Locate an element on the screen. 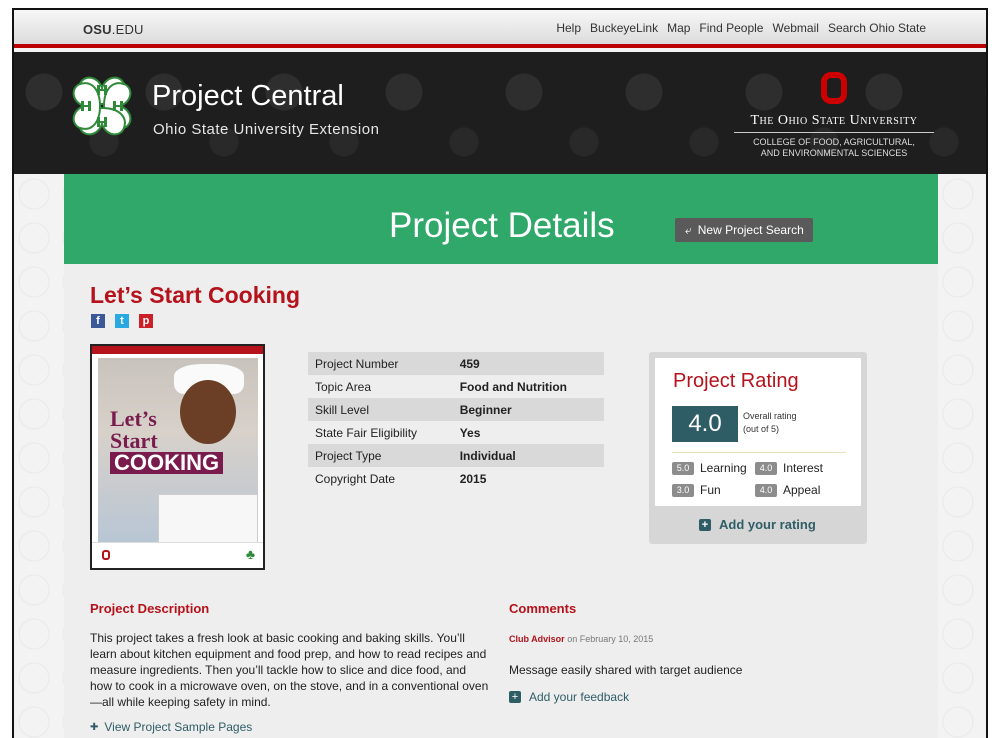  detail-value: Yes is located at coordinates (470, 432).